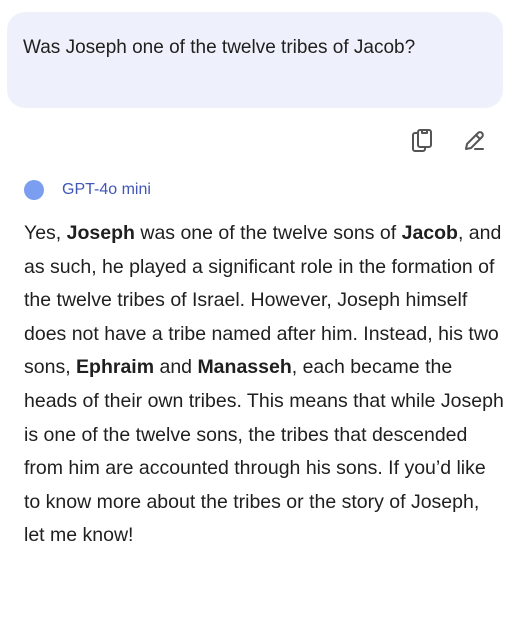 The width and height of the screenshot is (511, 618). Describe the element at coordinates (106, 189) in the screenshot. I see `model-name: GPT-4o mini` at that location.